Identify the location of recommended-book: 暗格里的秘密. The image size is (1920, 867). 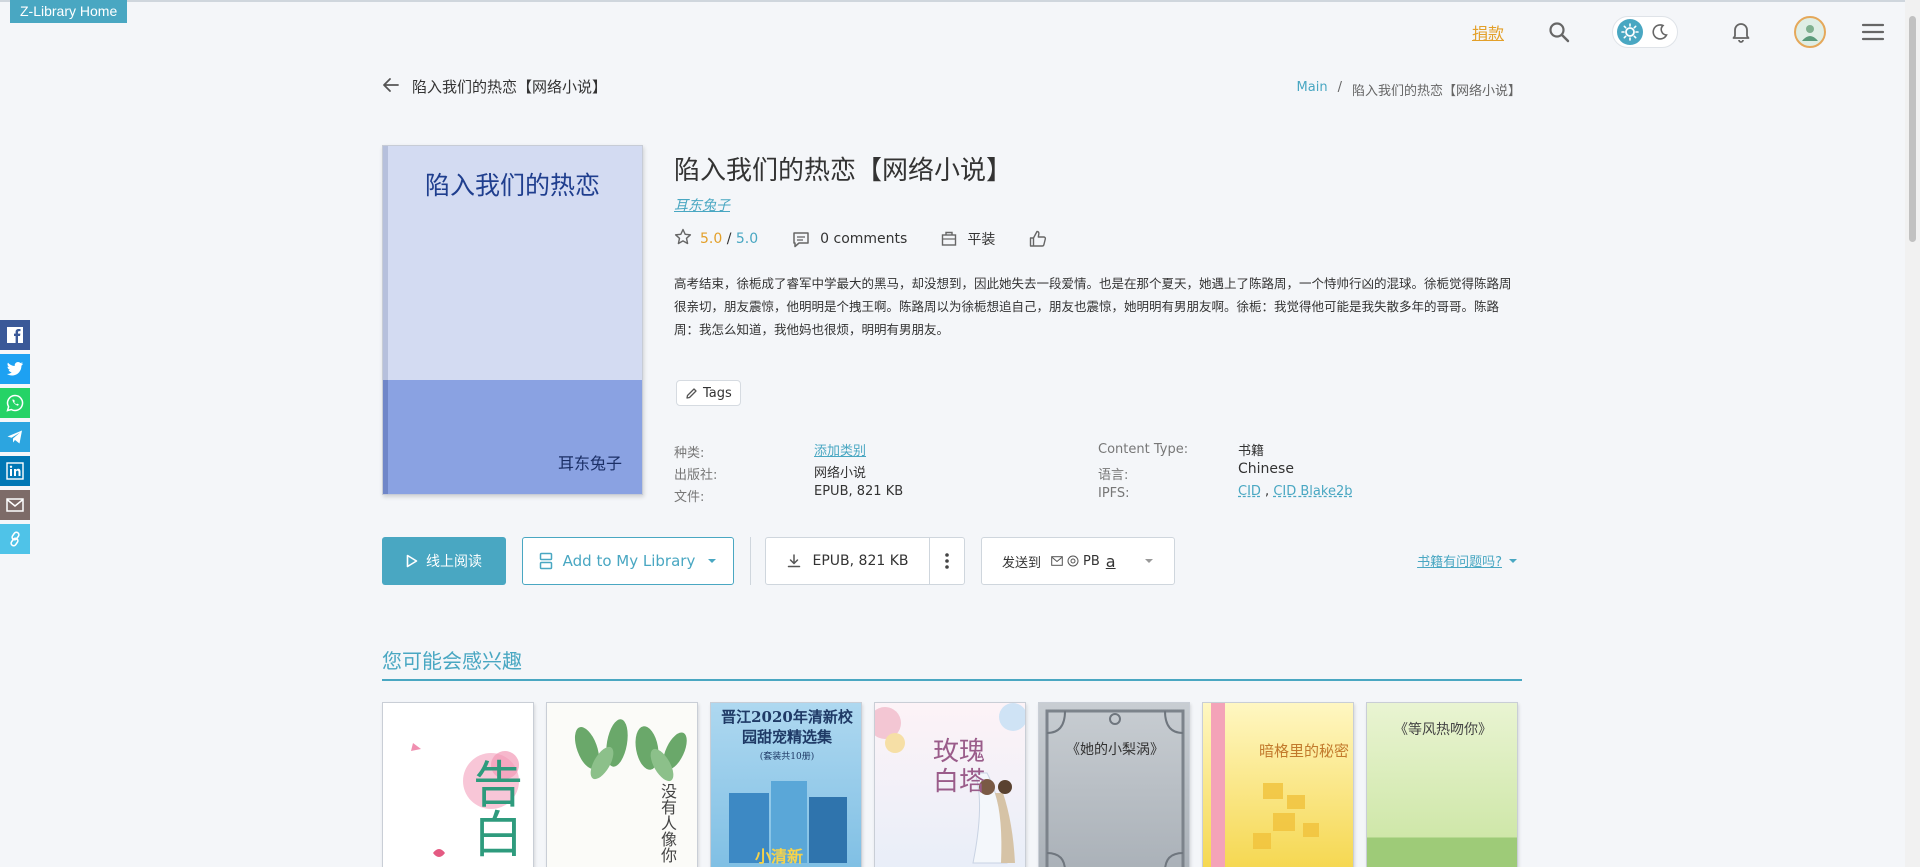
(1278, 784).